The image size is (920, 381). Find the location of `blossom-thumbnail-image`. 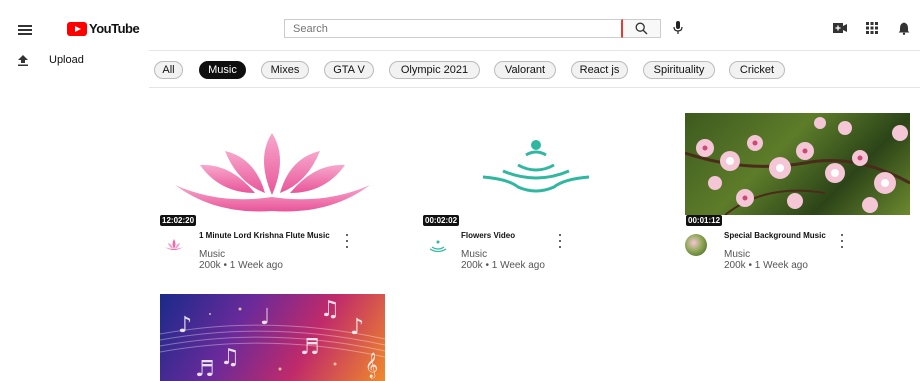

blossom-thumbnail-image is located at coordinates (797, 166).